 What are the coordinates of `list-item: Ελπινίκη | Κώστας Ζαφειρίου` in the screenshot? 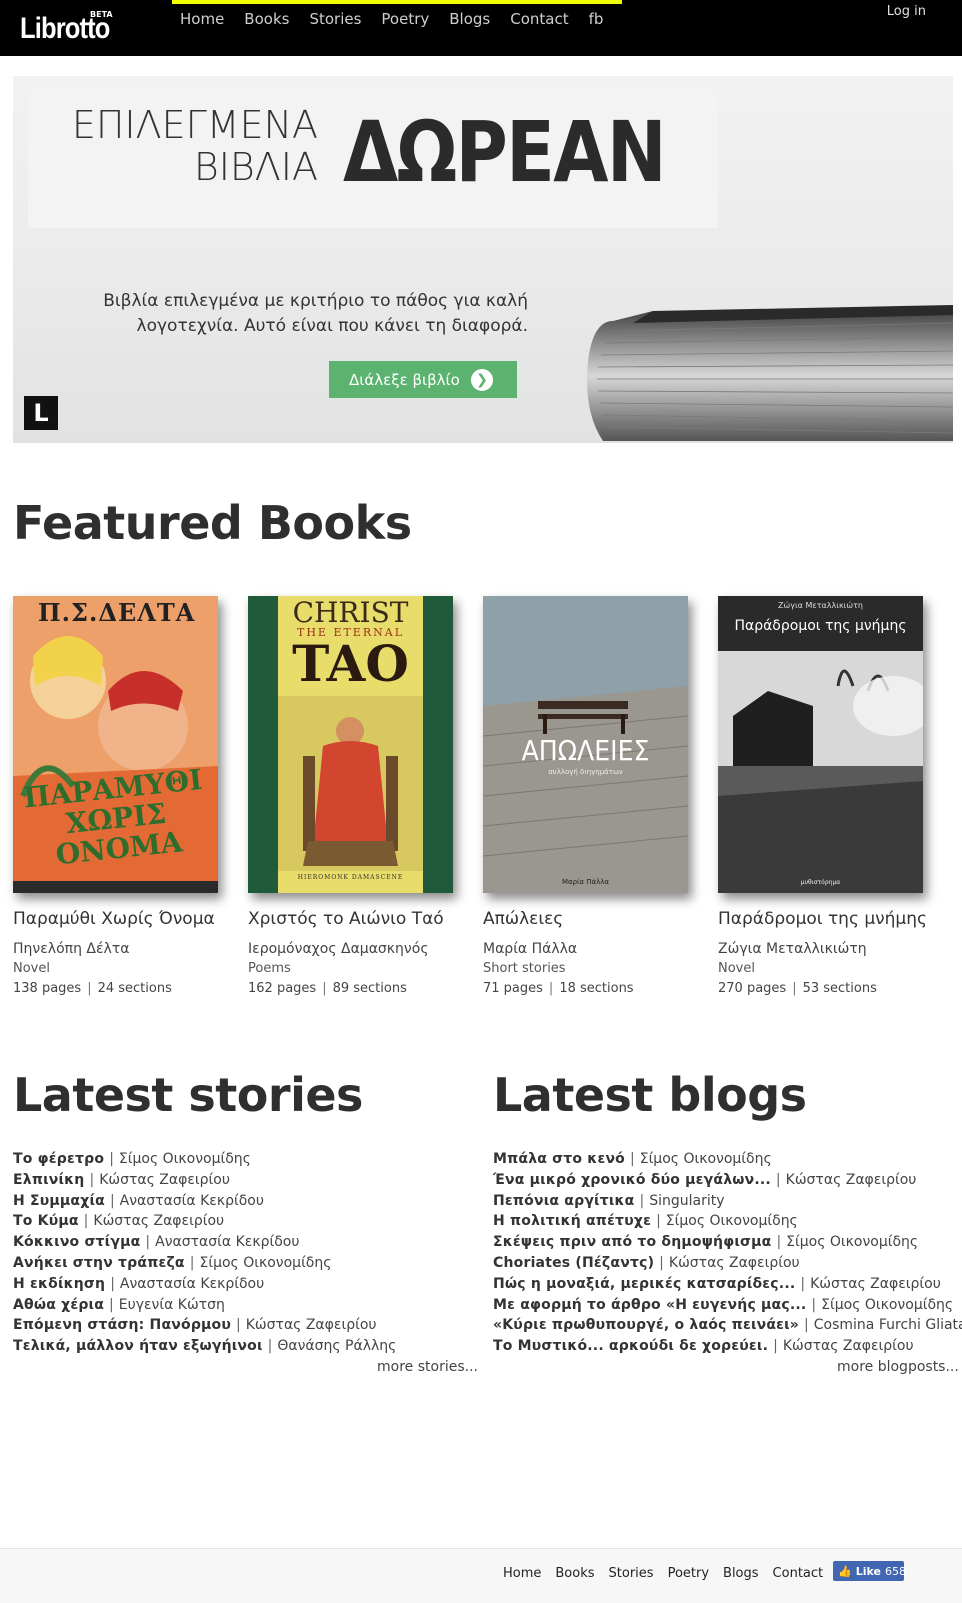 It's located at (248, 1180).